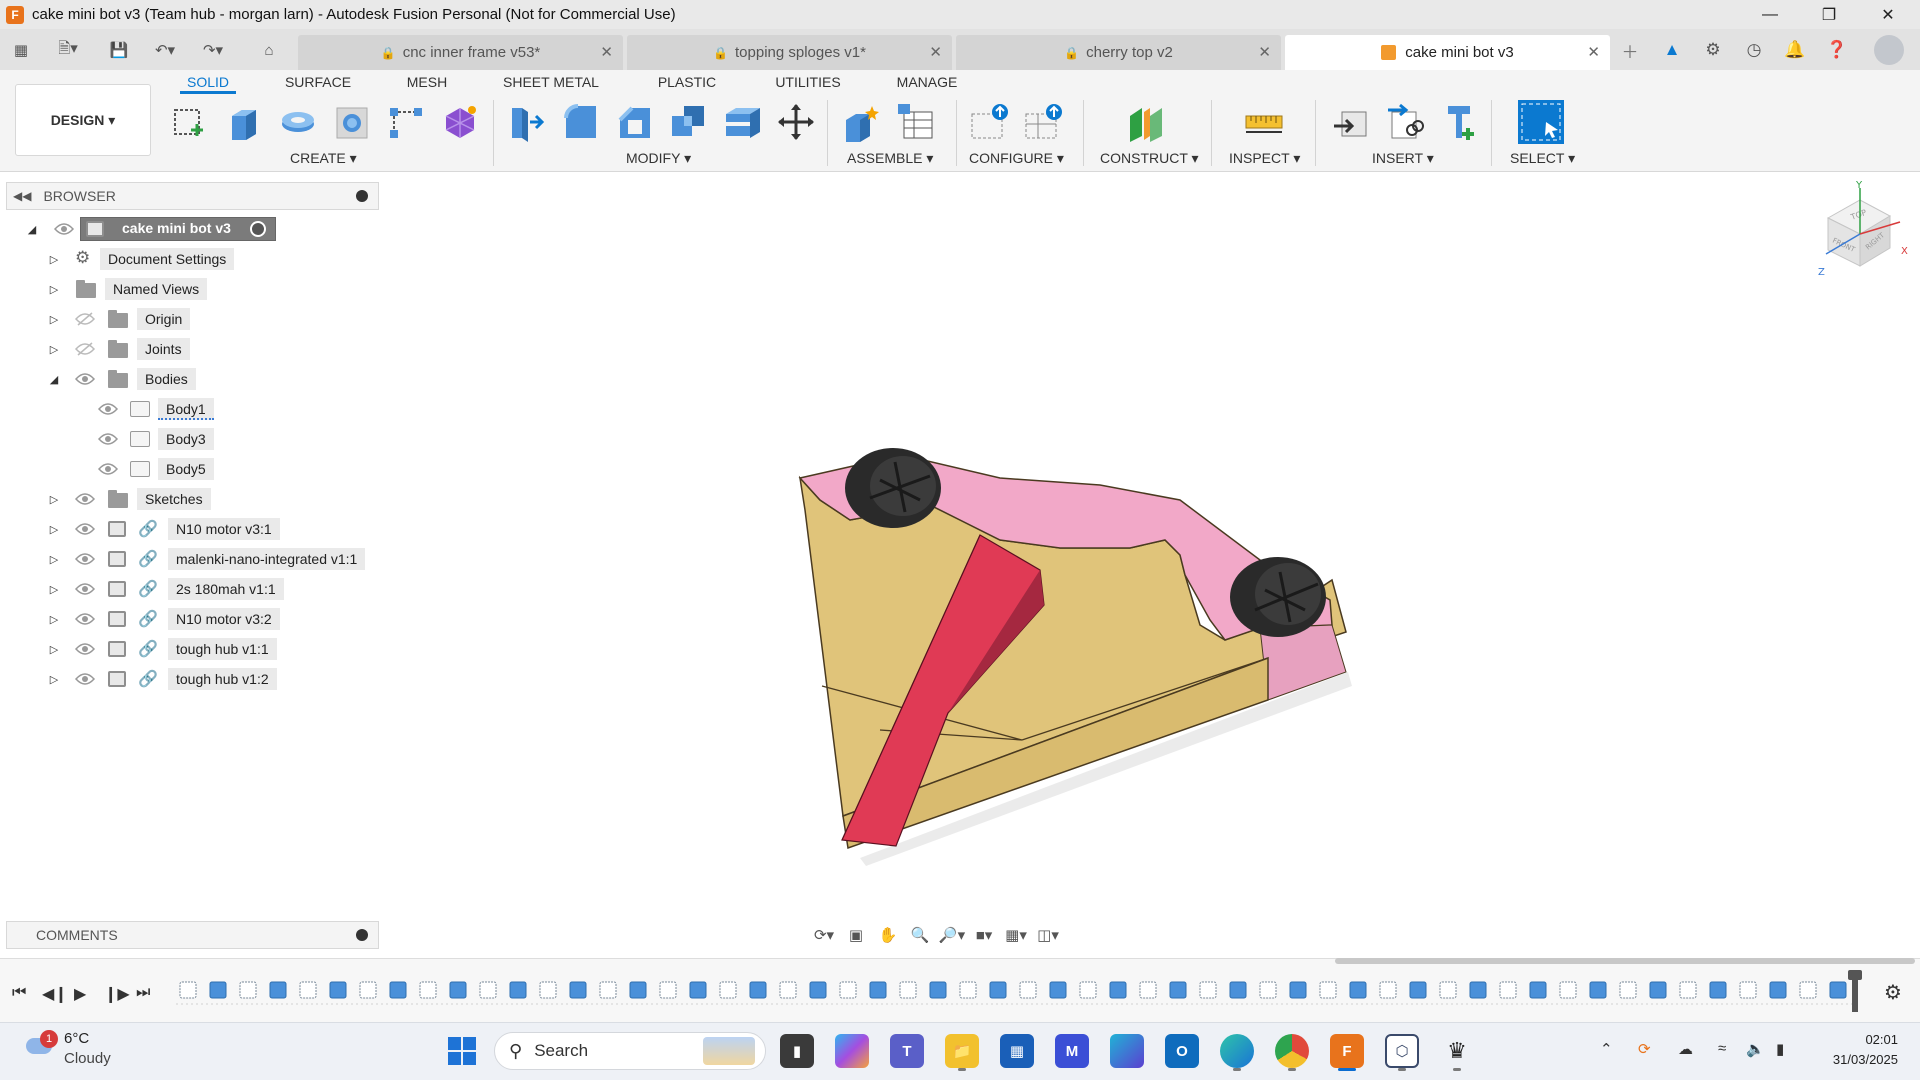 This screenshot has height=1080, width=1920. I want to click on timeline-settings-gear-icon: ⚙, so click(1893, 992).